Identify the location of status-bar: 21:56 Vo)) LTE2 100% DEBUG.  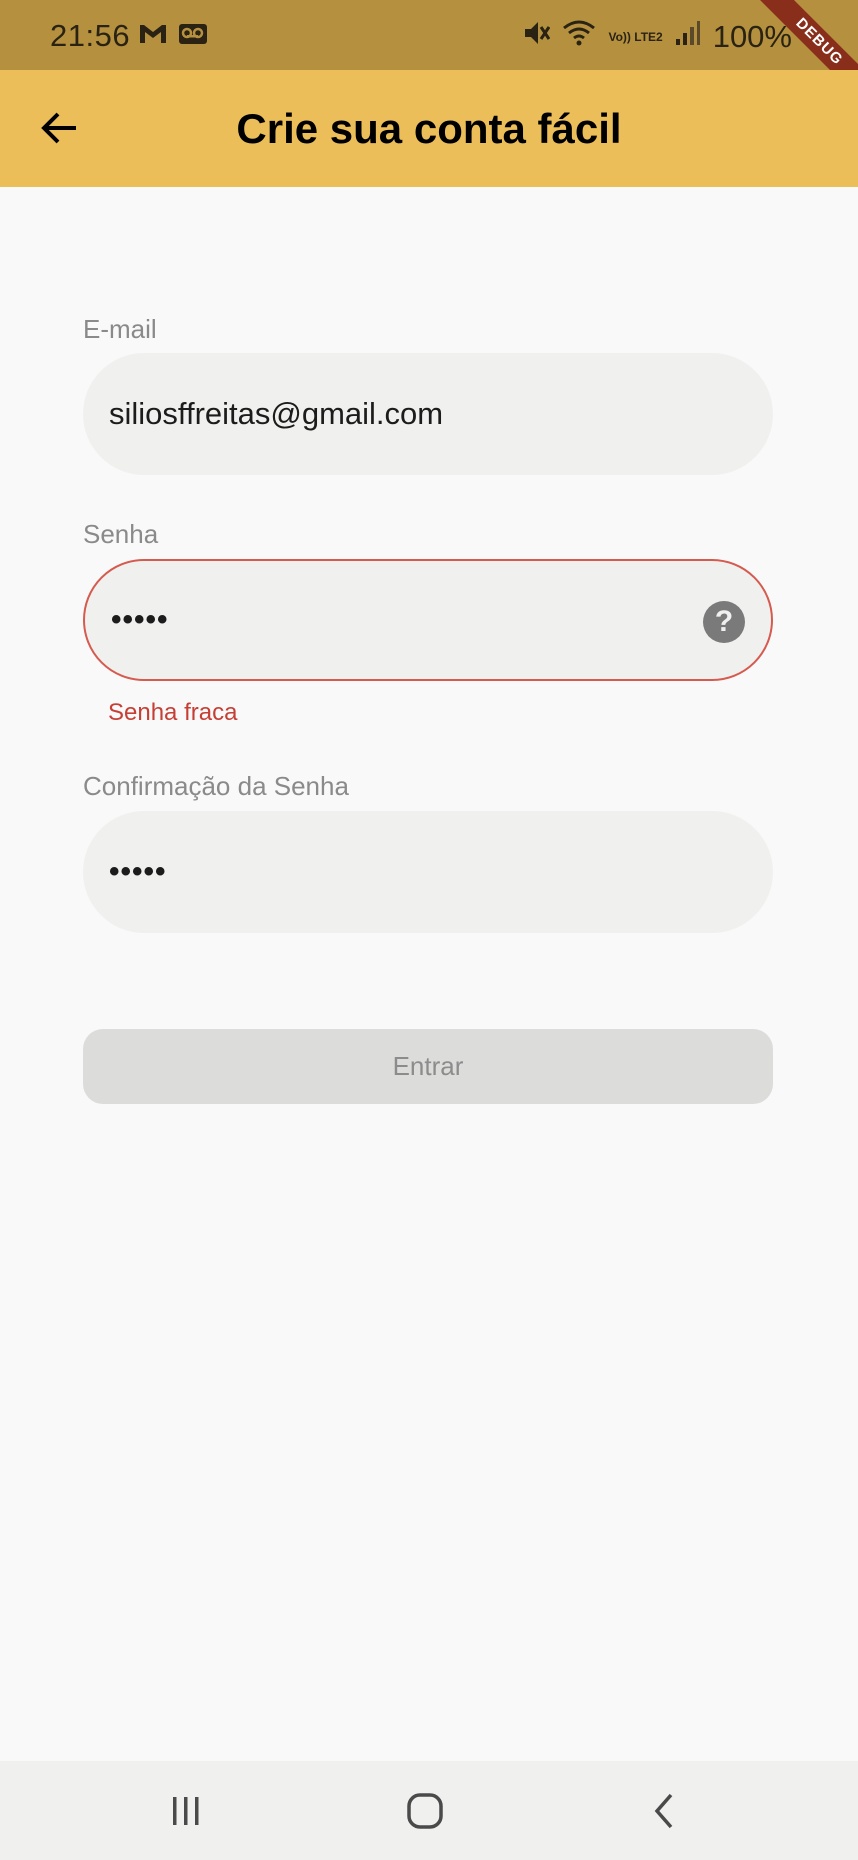
(429, 55).